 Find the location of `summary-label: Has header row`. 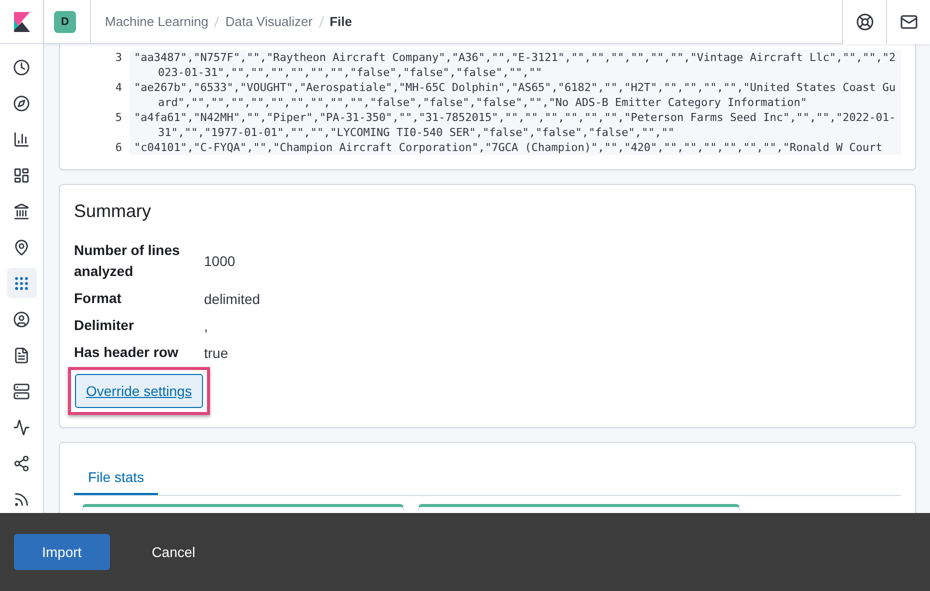

summary-label: Has header row is located at coordinates (127, 352).